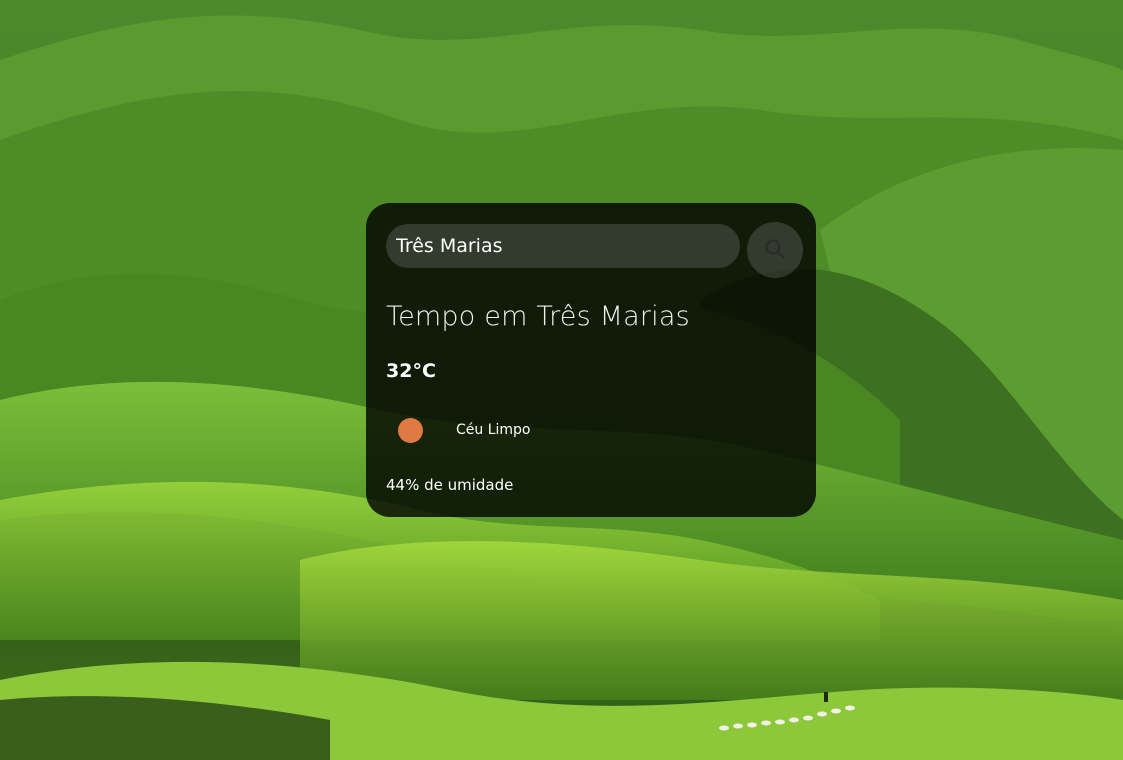 This screenshot has height=760, width=1123. I want to click on temperature: 32°C, so click(411, 371).